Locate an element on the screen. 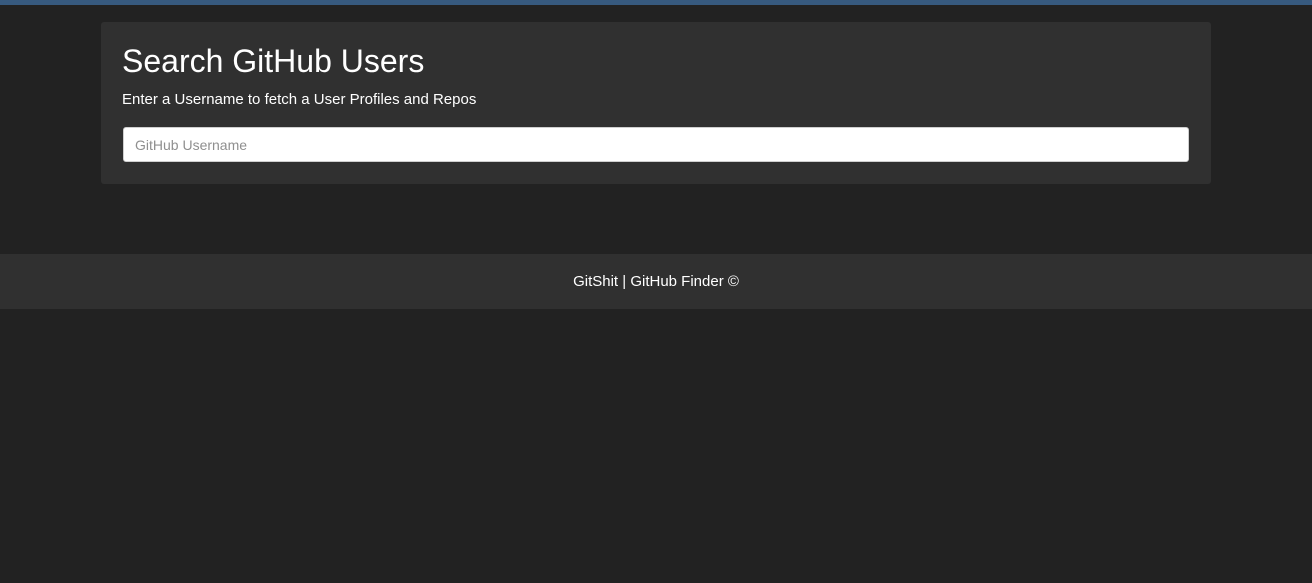  footer: GitShit | GitHub Finder © is located at coordinates (656, 281).